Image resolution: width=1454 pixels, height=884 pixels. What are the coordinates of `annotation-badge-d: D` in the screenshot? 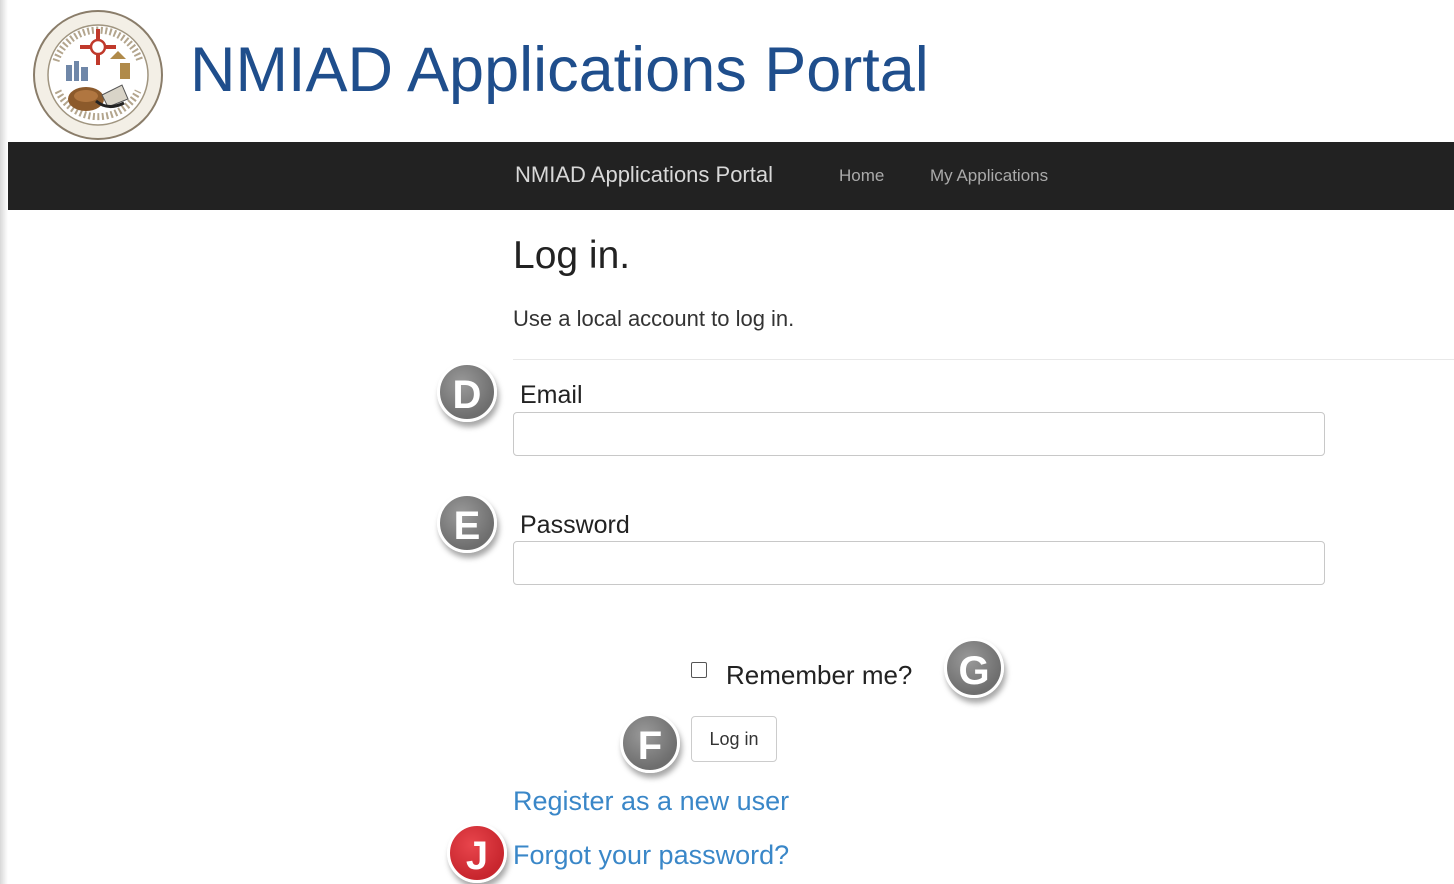 It's located at (467, 392).